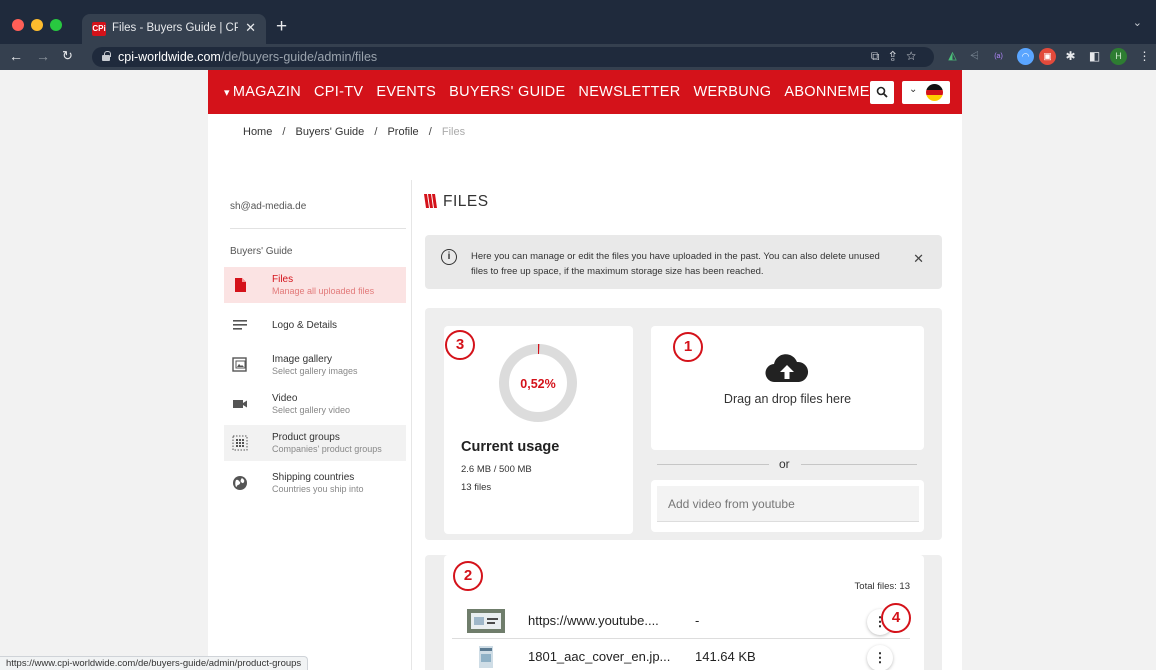 The height and width of the screenshot is (670, 1156). I want to click on cloud-upload-icon, so click(787, 368).